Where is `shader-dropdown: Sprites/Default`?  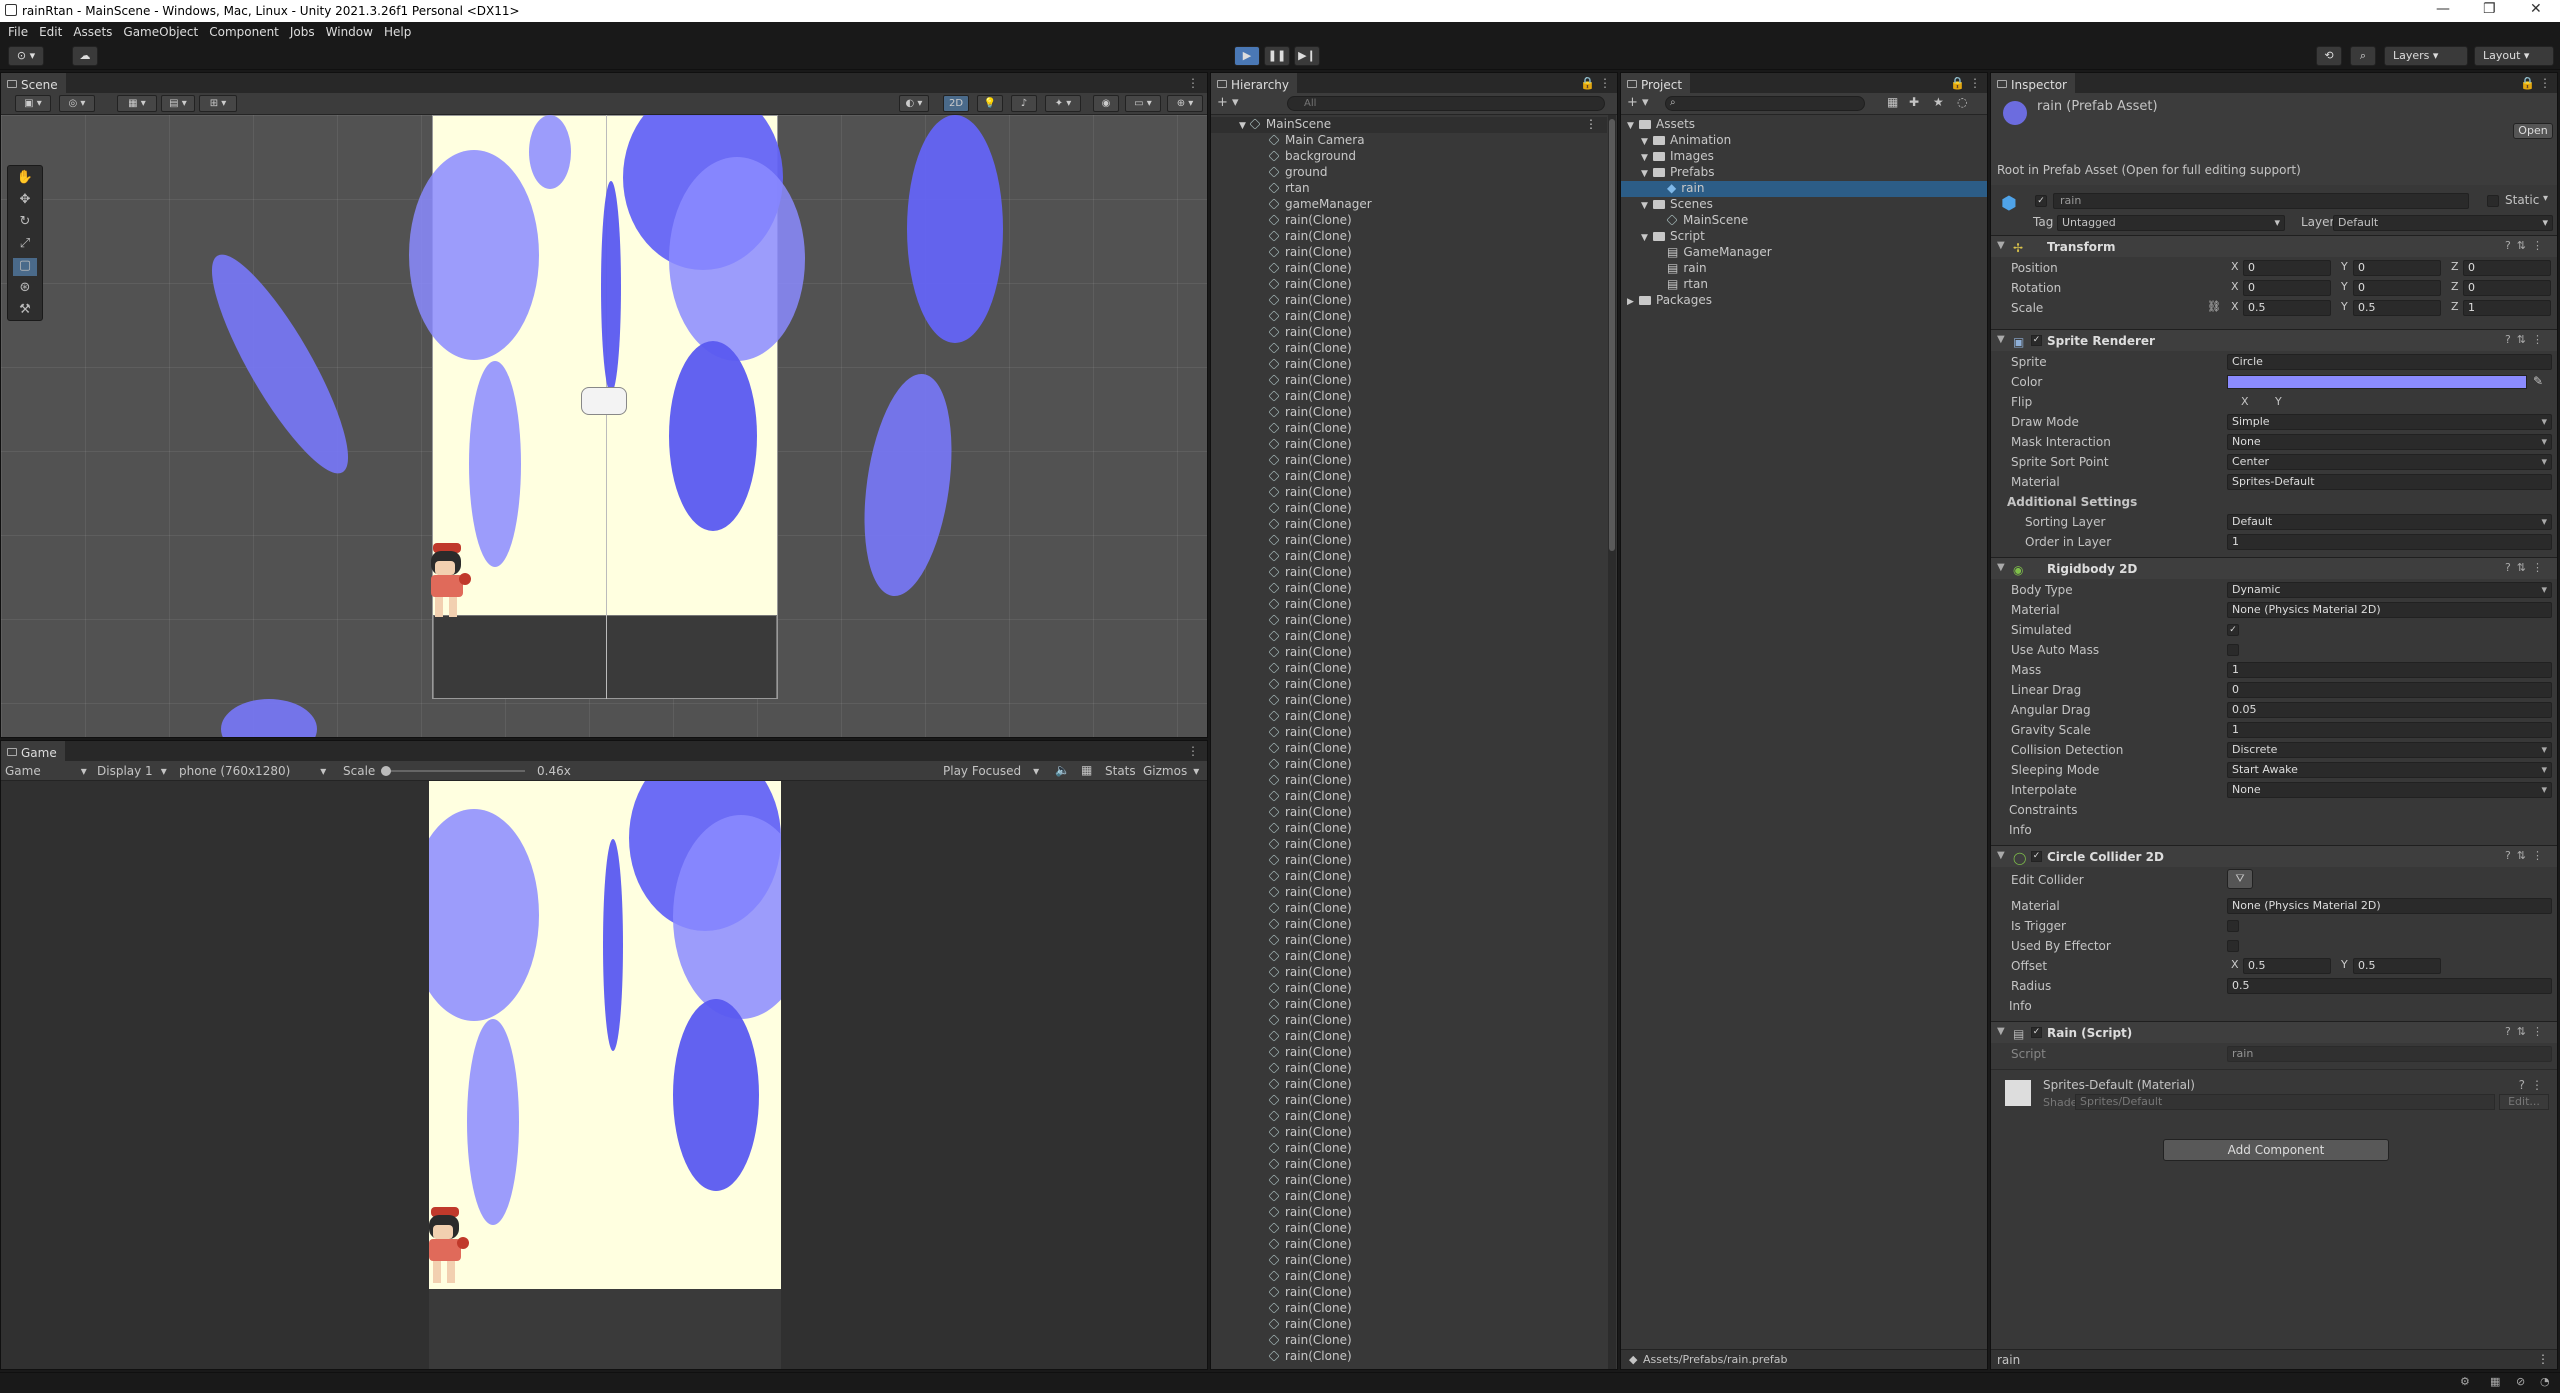 shader-dropdown: Sprites/Default is located at coordinates (2285, 1102).